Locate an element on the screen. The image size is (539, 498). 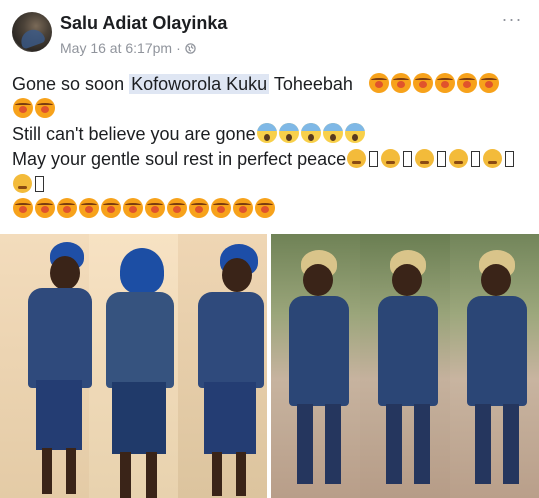
avatar is located at coordinates (32, 32).